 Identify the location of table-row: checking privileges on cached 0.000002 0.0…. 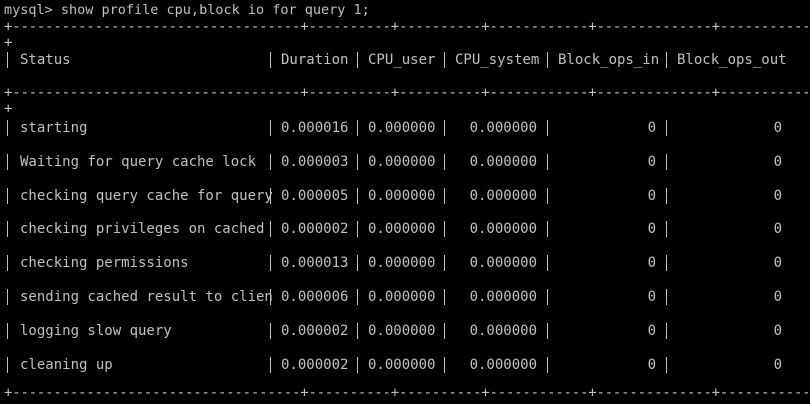
(405, 229).